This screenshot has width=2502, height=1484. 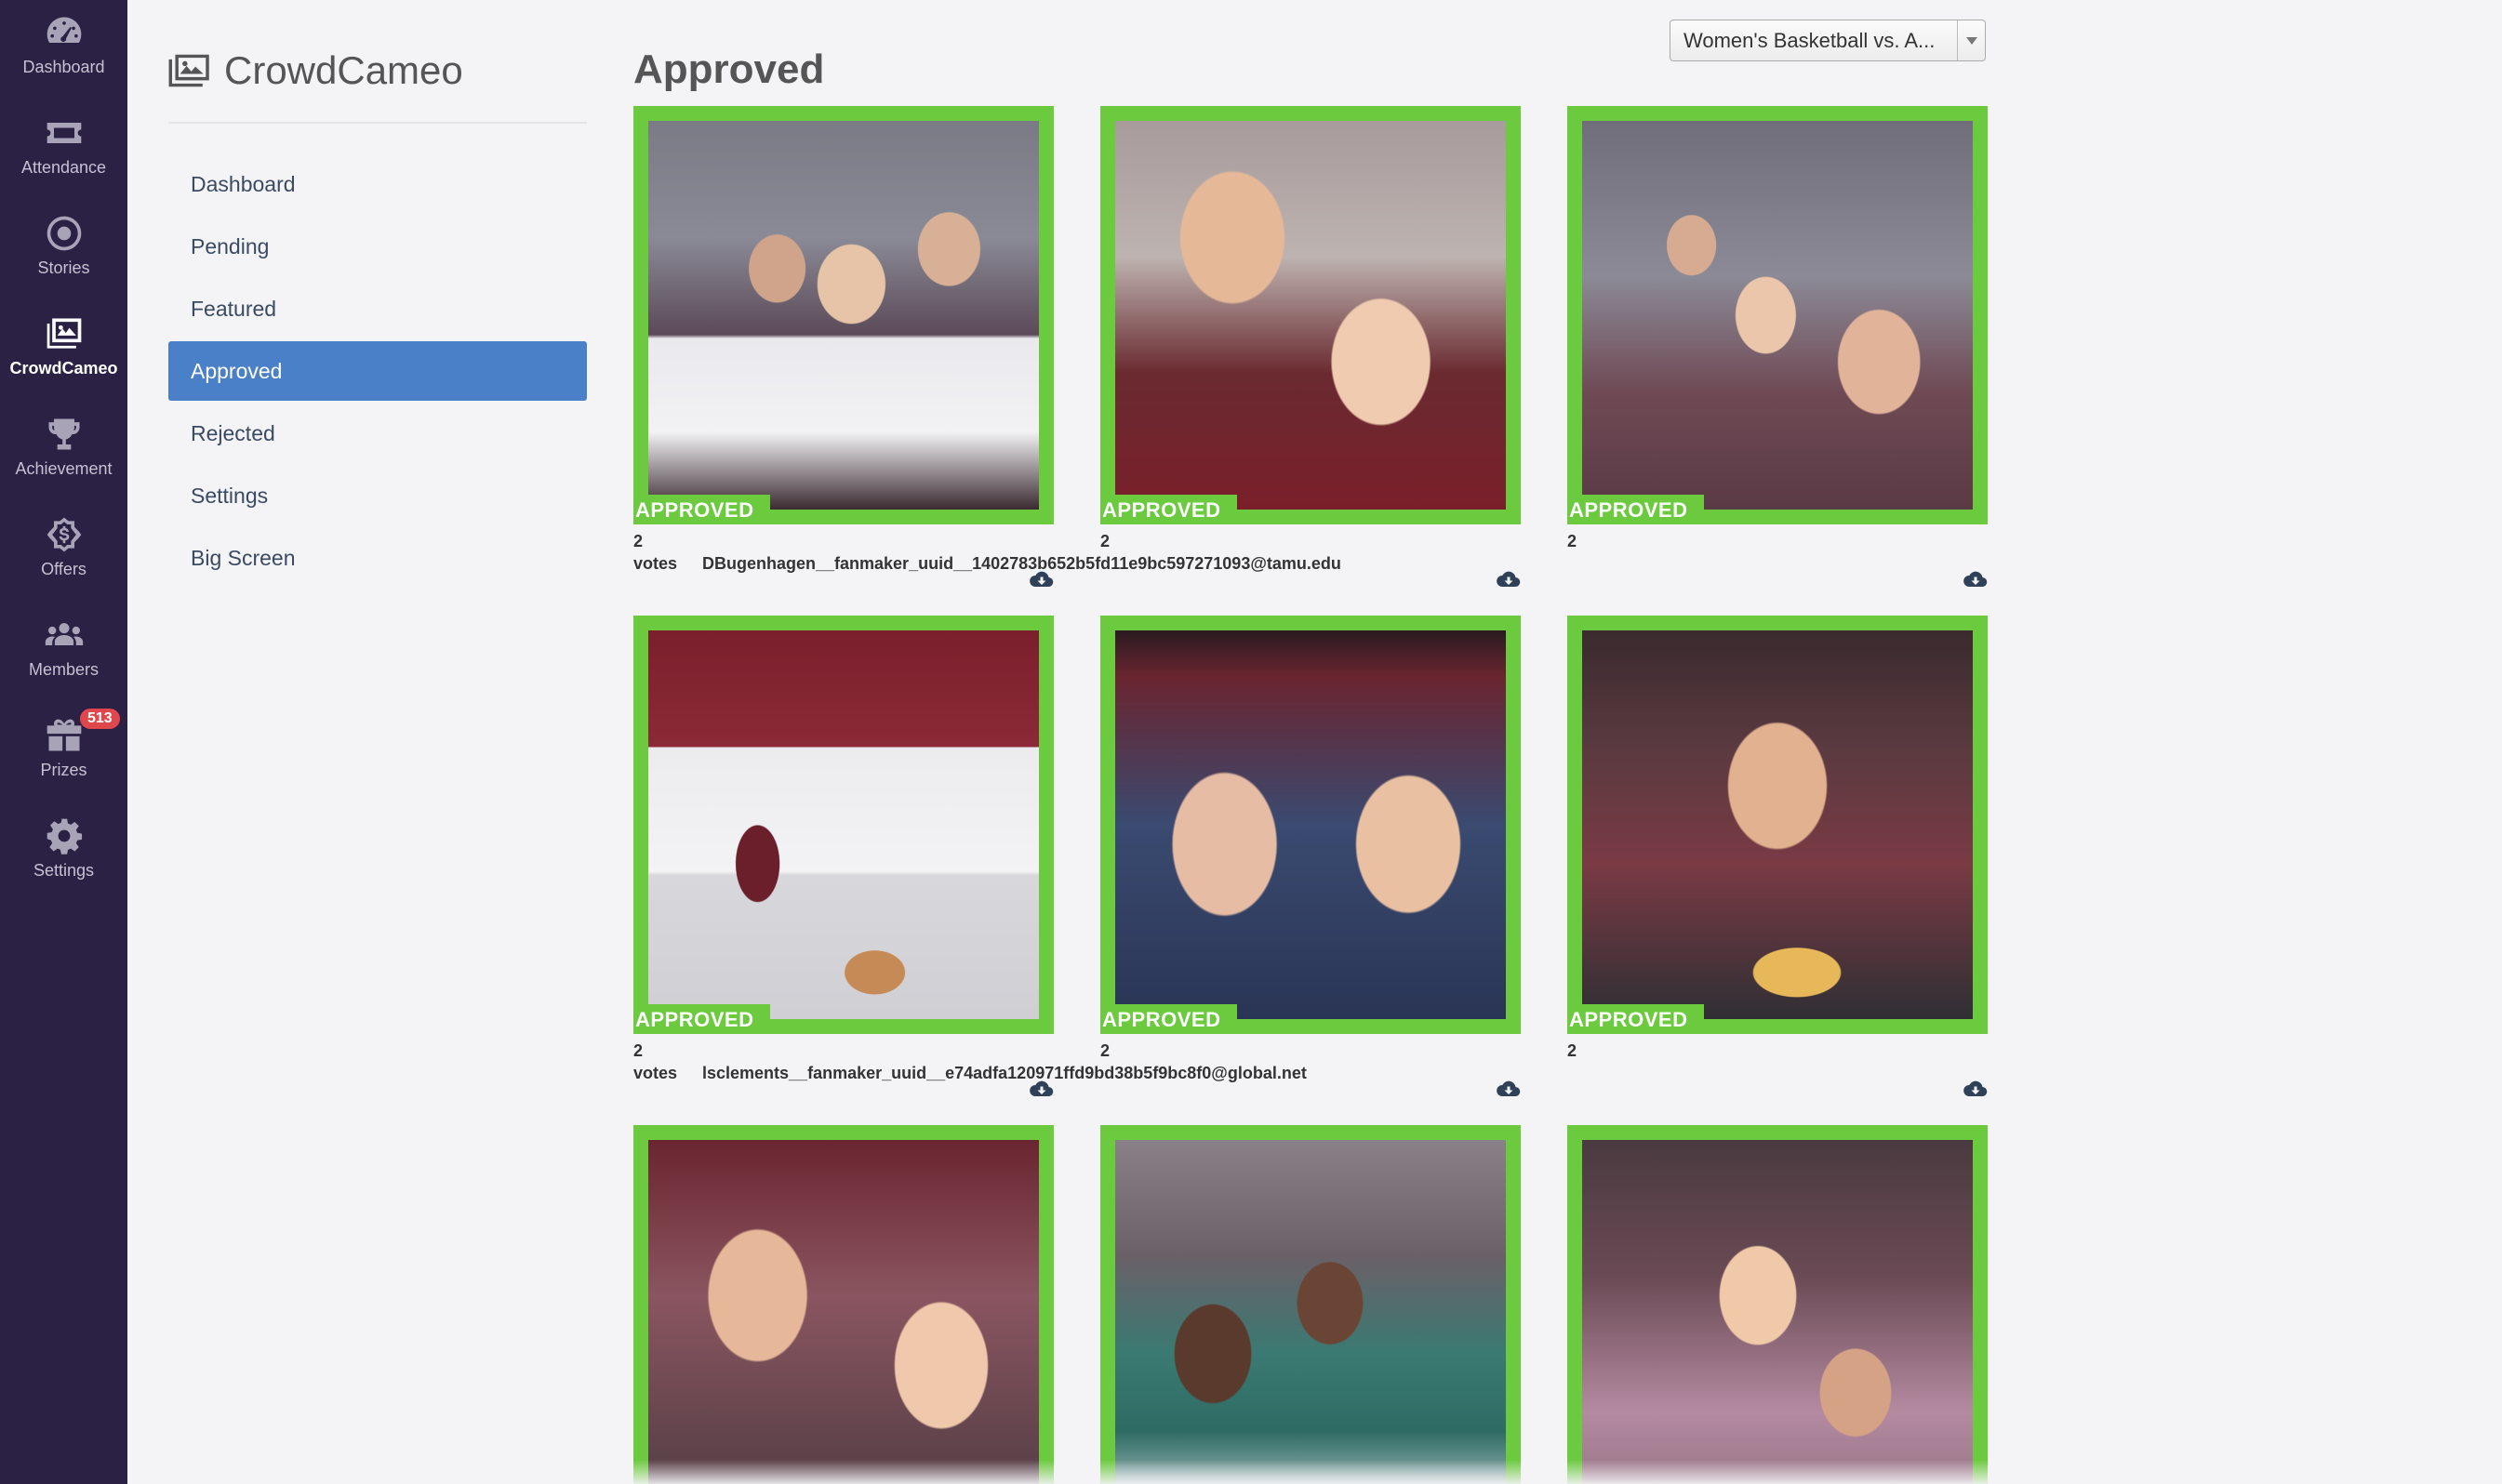 What do you see at coordinates (729, 69) in the screenshot?
I see `page-title: Approved` at bounding box center [729, 69].